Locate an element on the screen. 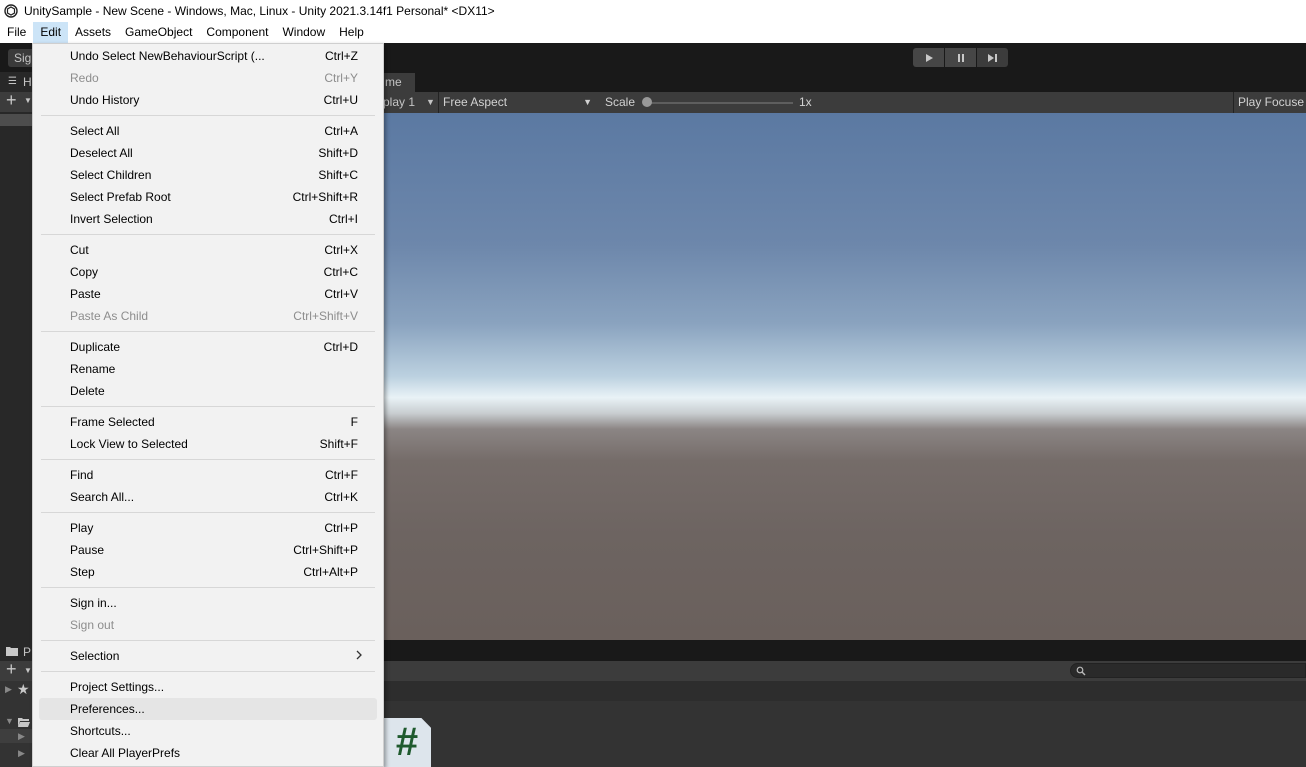 The image size is (1306, 767). scale-slider-handle is located at coordinates (647, 102).